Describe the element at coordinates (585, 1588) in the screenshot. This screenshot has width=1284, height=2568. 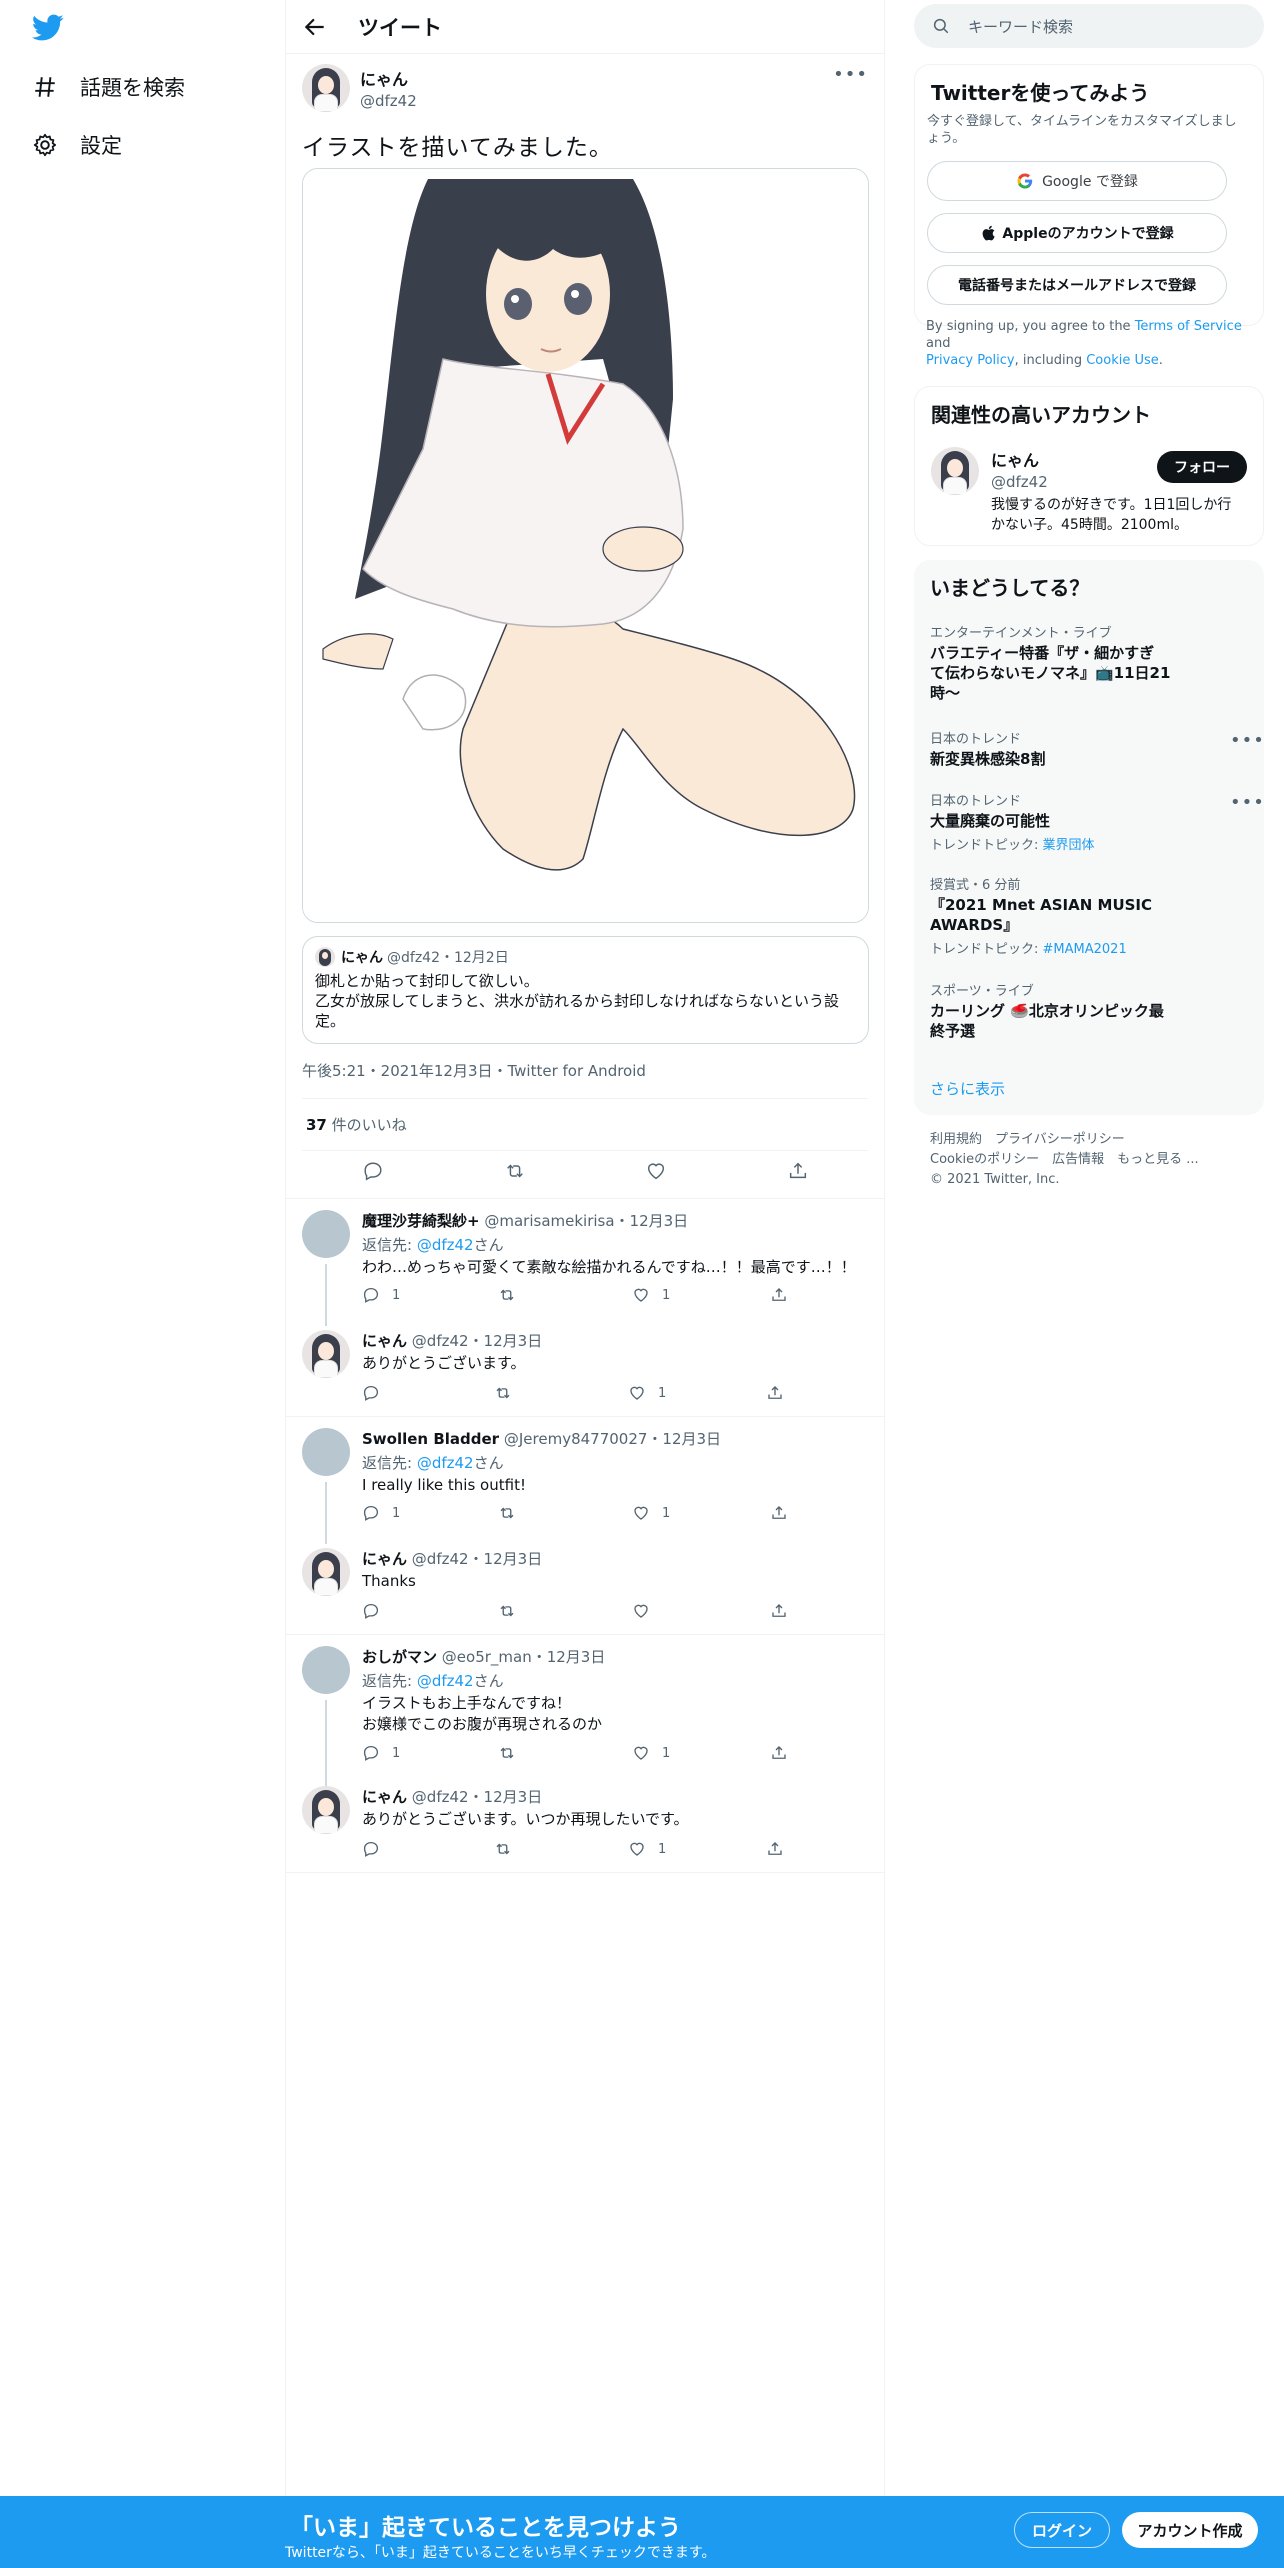
I see `reply-tweet: にゃん @dfz42・12月3日 Thanks` at that location.